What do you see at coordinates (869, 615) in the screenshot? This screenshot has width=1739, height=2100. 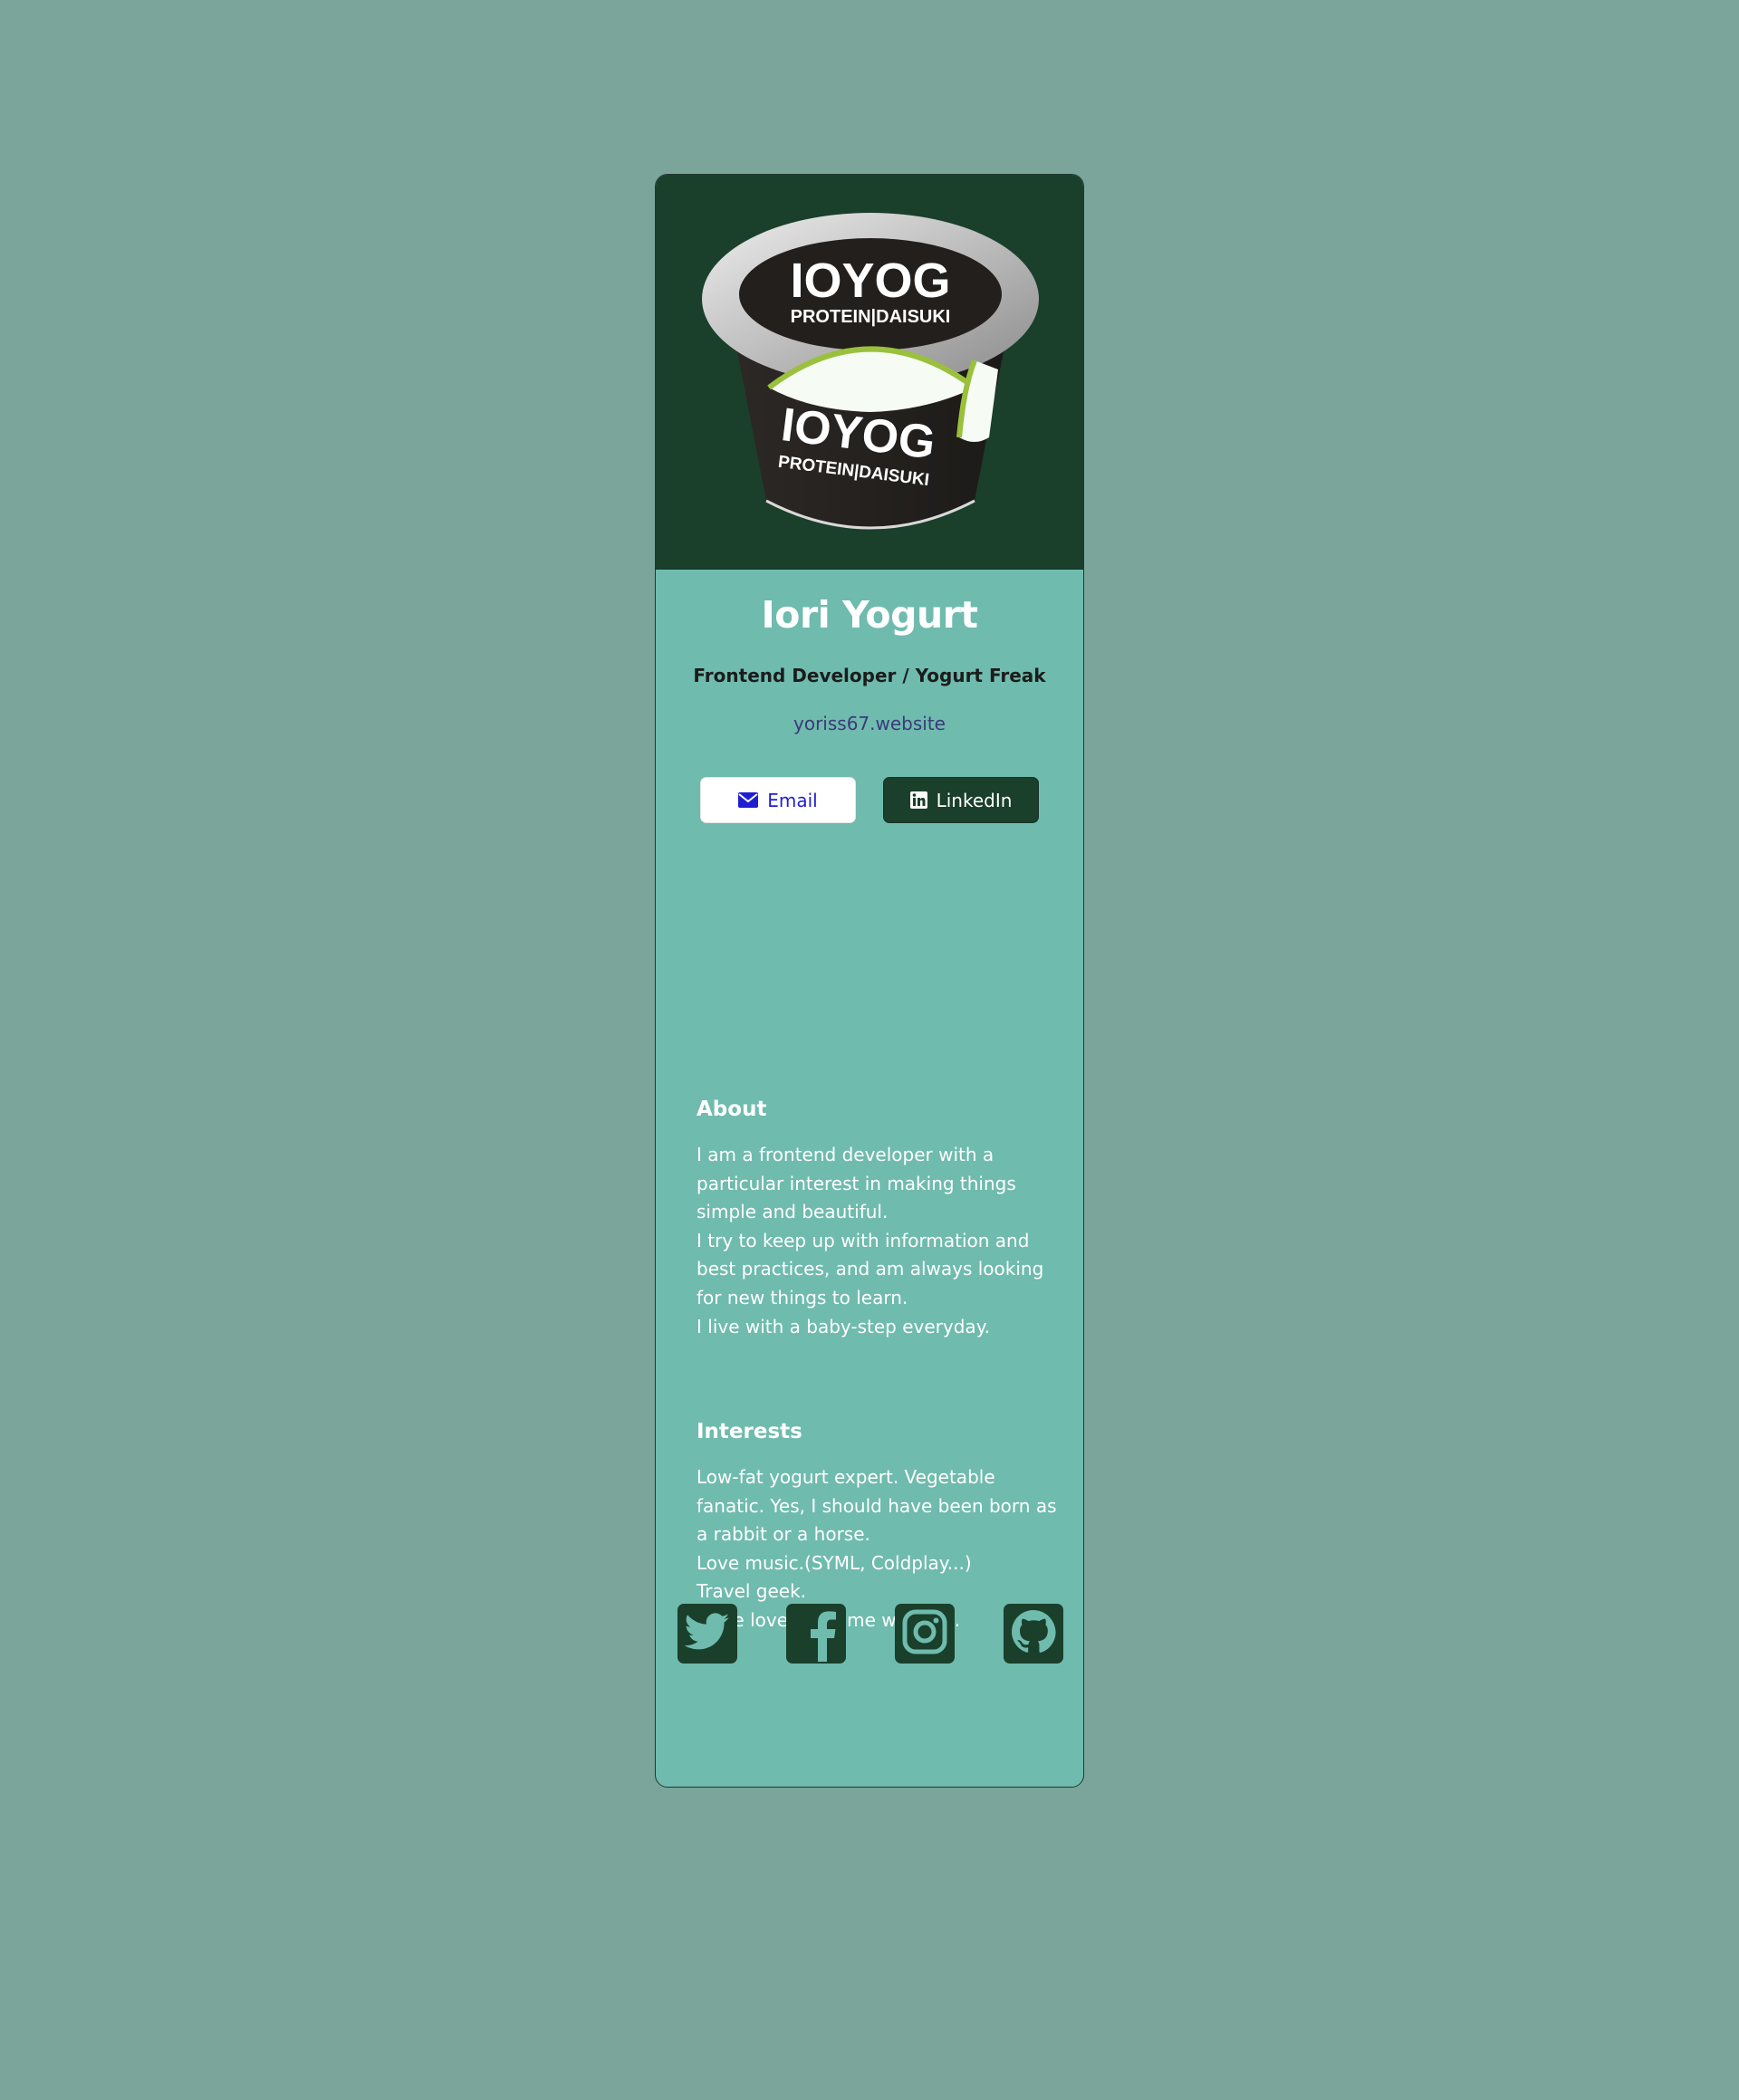 I see `profile-name: Iori Yogurt` at bounding box center [869, 615].